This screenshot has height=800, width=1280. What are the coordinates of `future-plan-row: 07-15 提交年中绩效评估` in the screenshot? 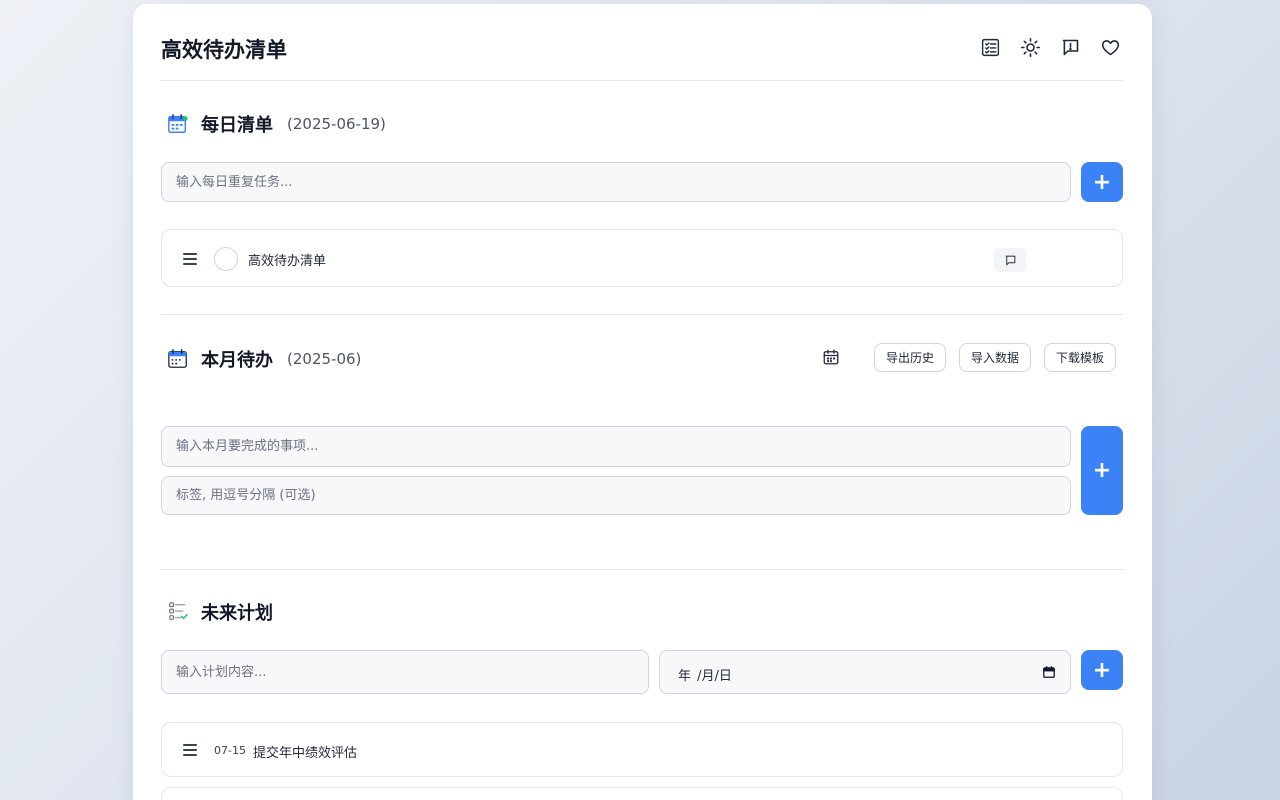 It's located at (642, 749).